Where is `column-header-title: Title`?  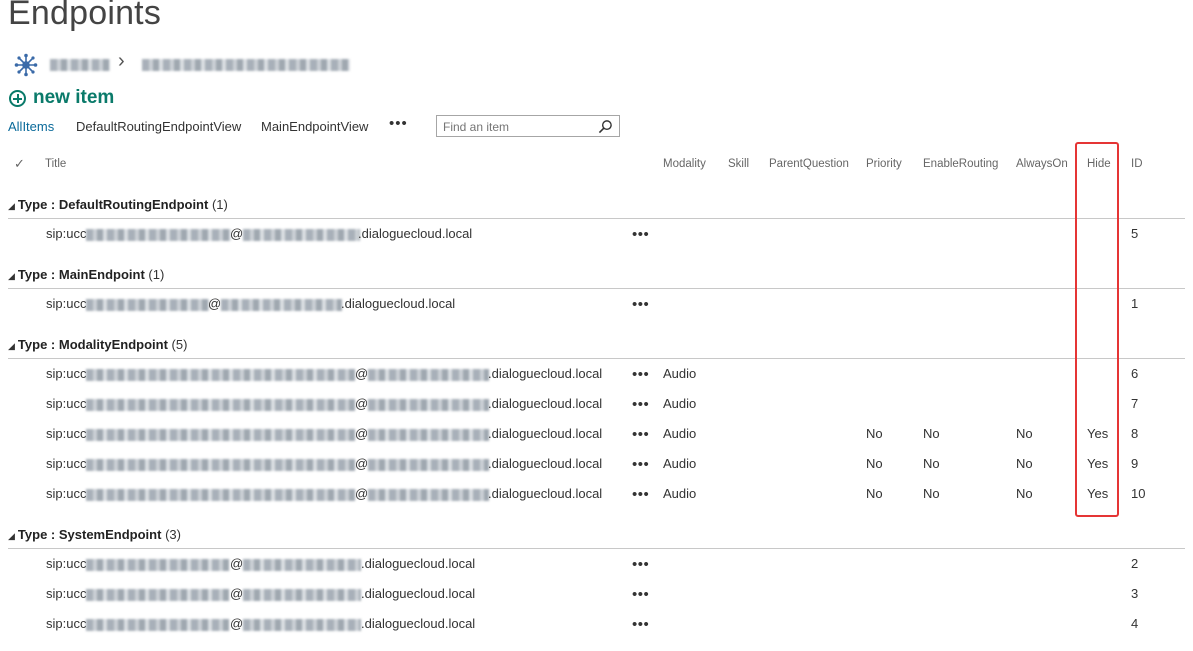 column-header-title: Title is located at coordinates (55, 164).